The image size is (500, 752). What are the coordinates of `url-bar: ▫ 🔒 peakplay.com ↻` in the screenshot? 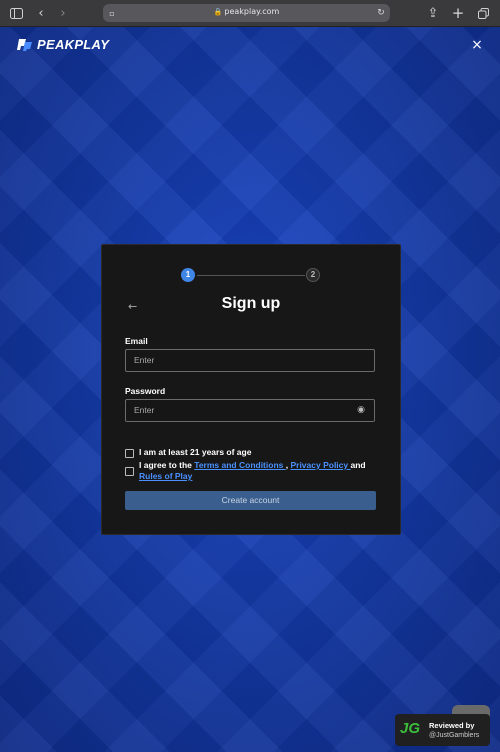 It's located at (246, 13).